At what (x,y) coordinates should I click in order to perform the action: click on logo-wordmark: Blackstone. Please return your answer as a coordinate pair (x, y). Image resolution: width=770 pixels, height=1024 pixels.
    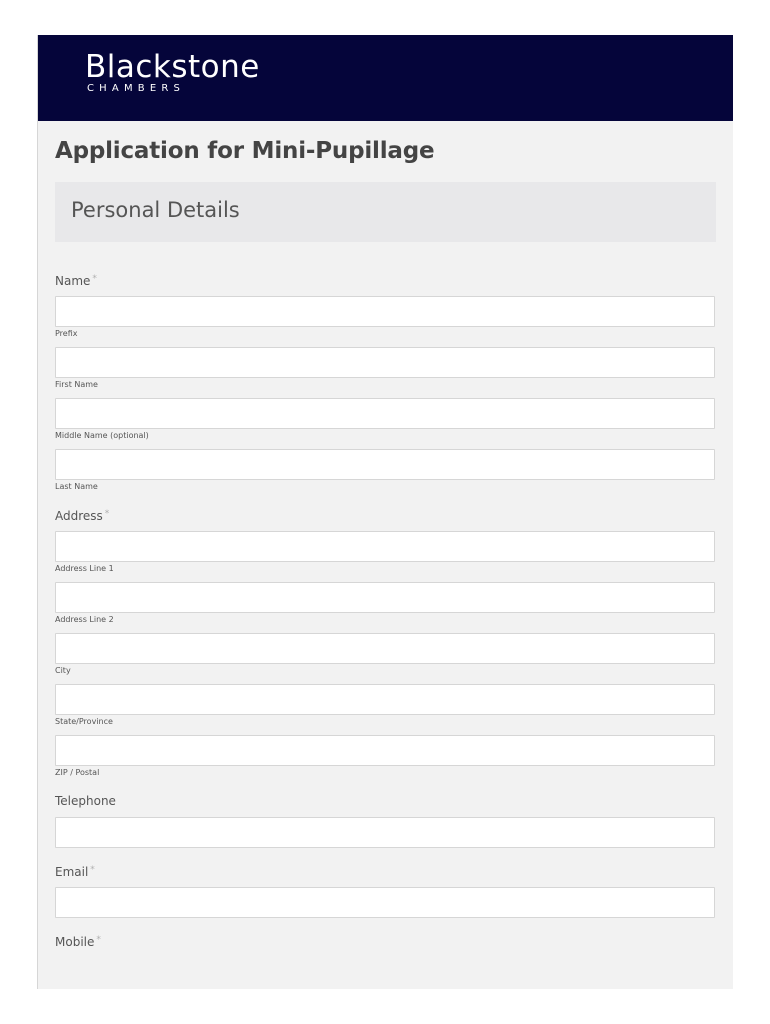
    Looking at the image, I should click on (172, 67).